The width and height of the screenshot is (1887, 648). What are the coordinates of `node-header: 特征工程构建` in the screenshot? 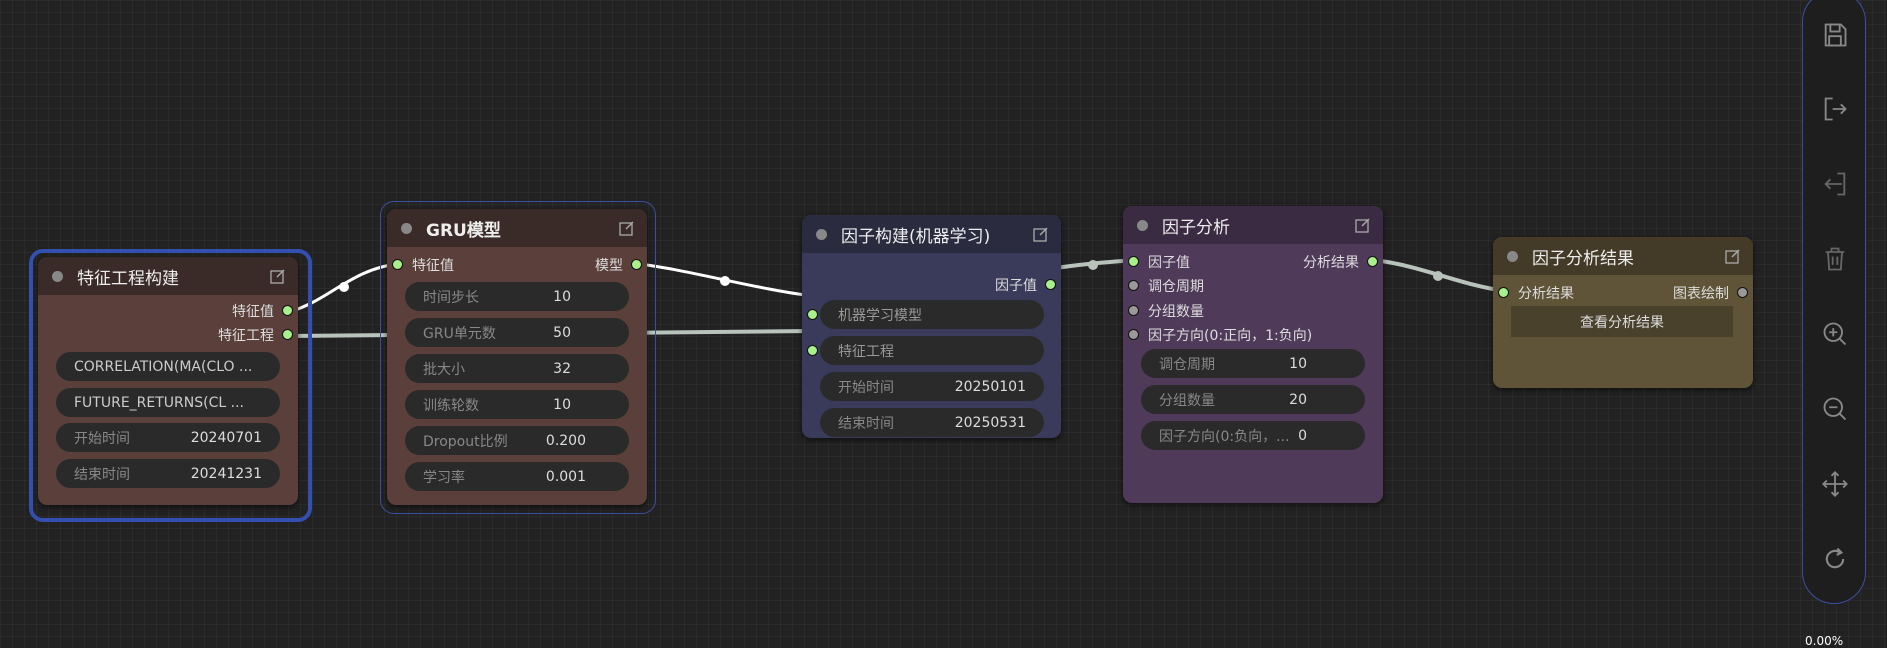 It's located at (168, 276).